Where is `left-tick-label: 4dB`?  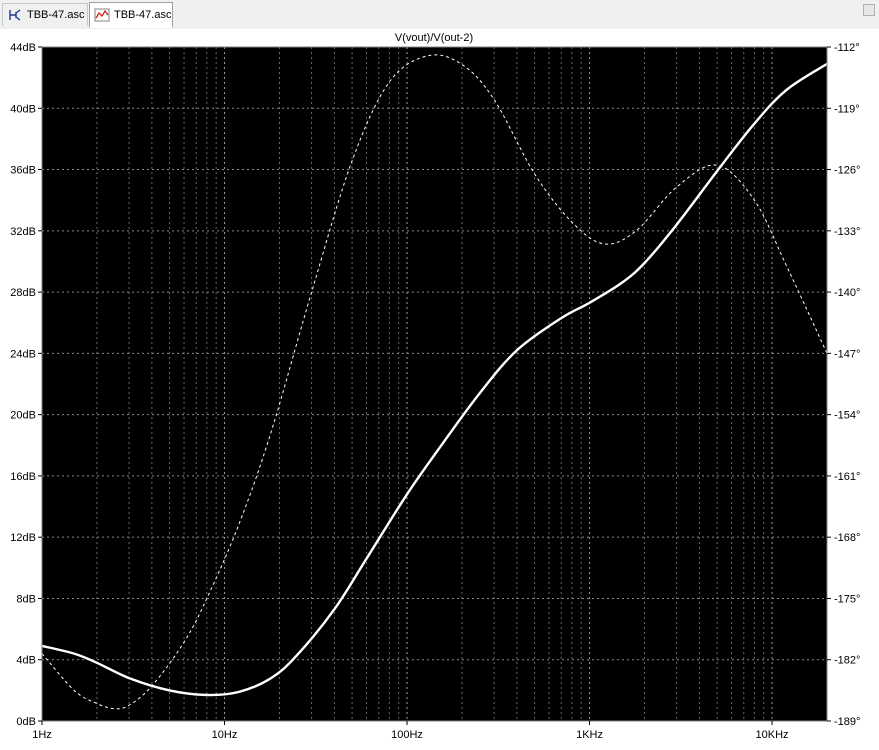 left-tick-label: 4dB is located at coordinates (26, 661).